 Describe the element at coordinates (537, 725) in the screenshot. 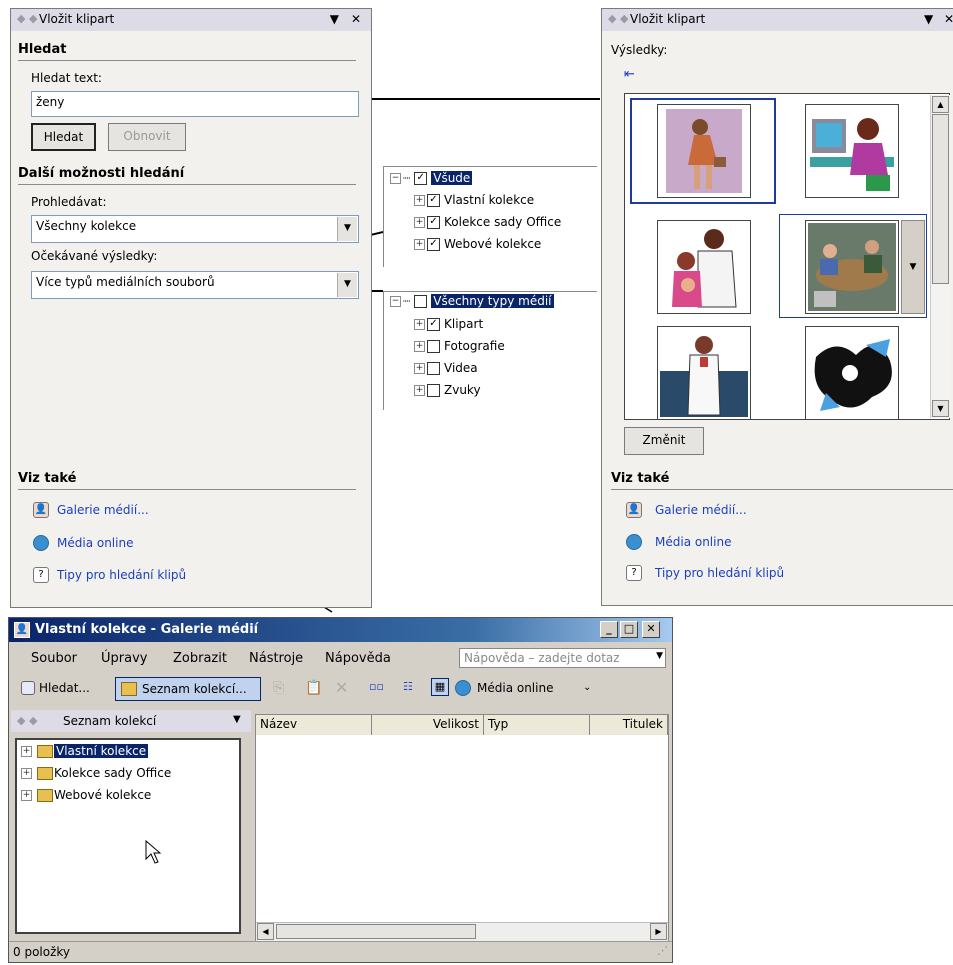

I see `column-type: Typ` at that location.